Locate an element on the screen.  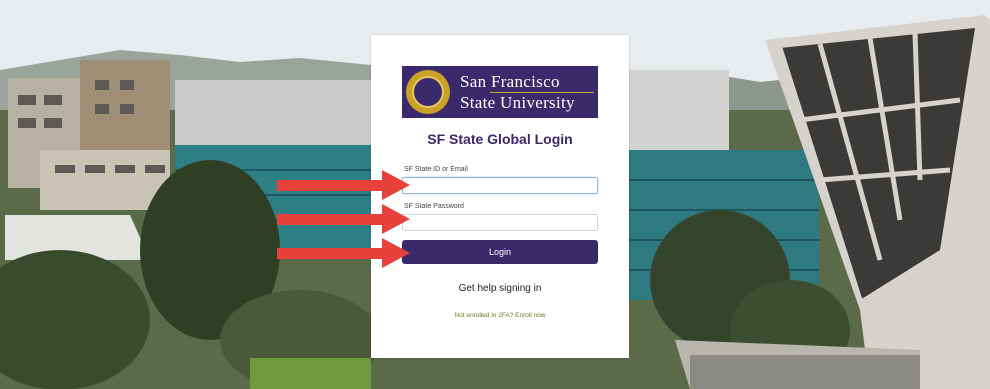
id-input is located at coordinates (500, 188).